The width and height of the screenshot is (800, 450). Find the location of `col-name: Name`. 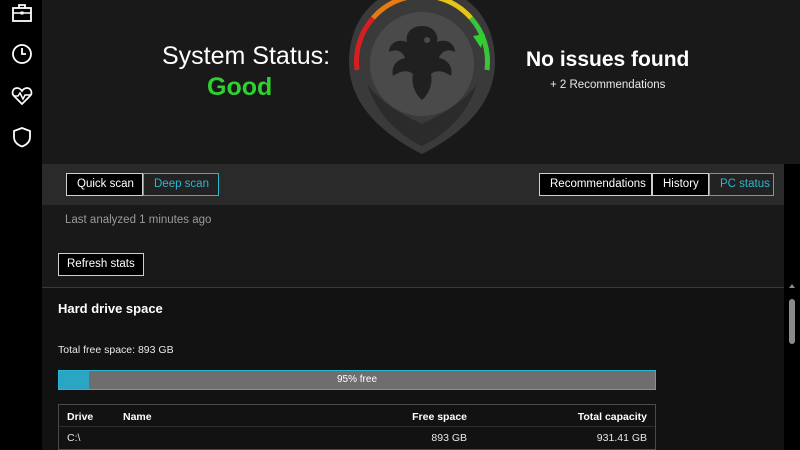

col-name: Name is located at coordinates (137, 417).